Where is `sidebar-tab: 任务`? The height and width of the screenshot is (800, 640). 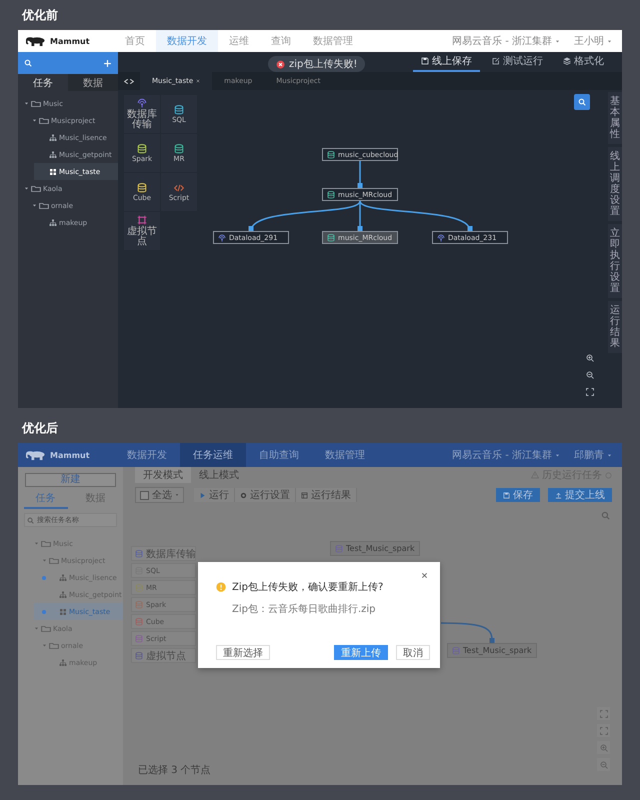
sidebar-tab: 任务 is located at coordinates (46, 499).